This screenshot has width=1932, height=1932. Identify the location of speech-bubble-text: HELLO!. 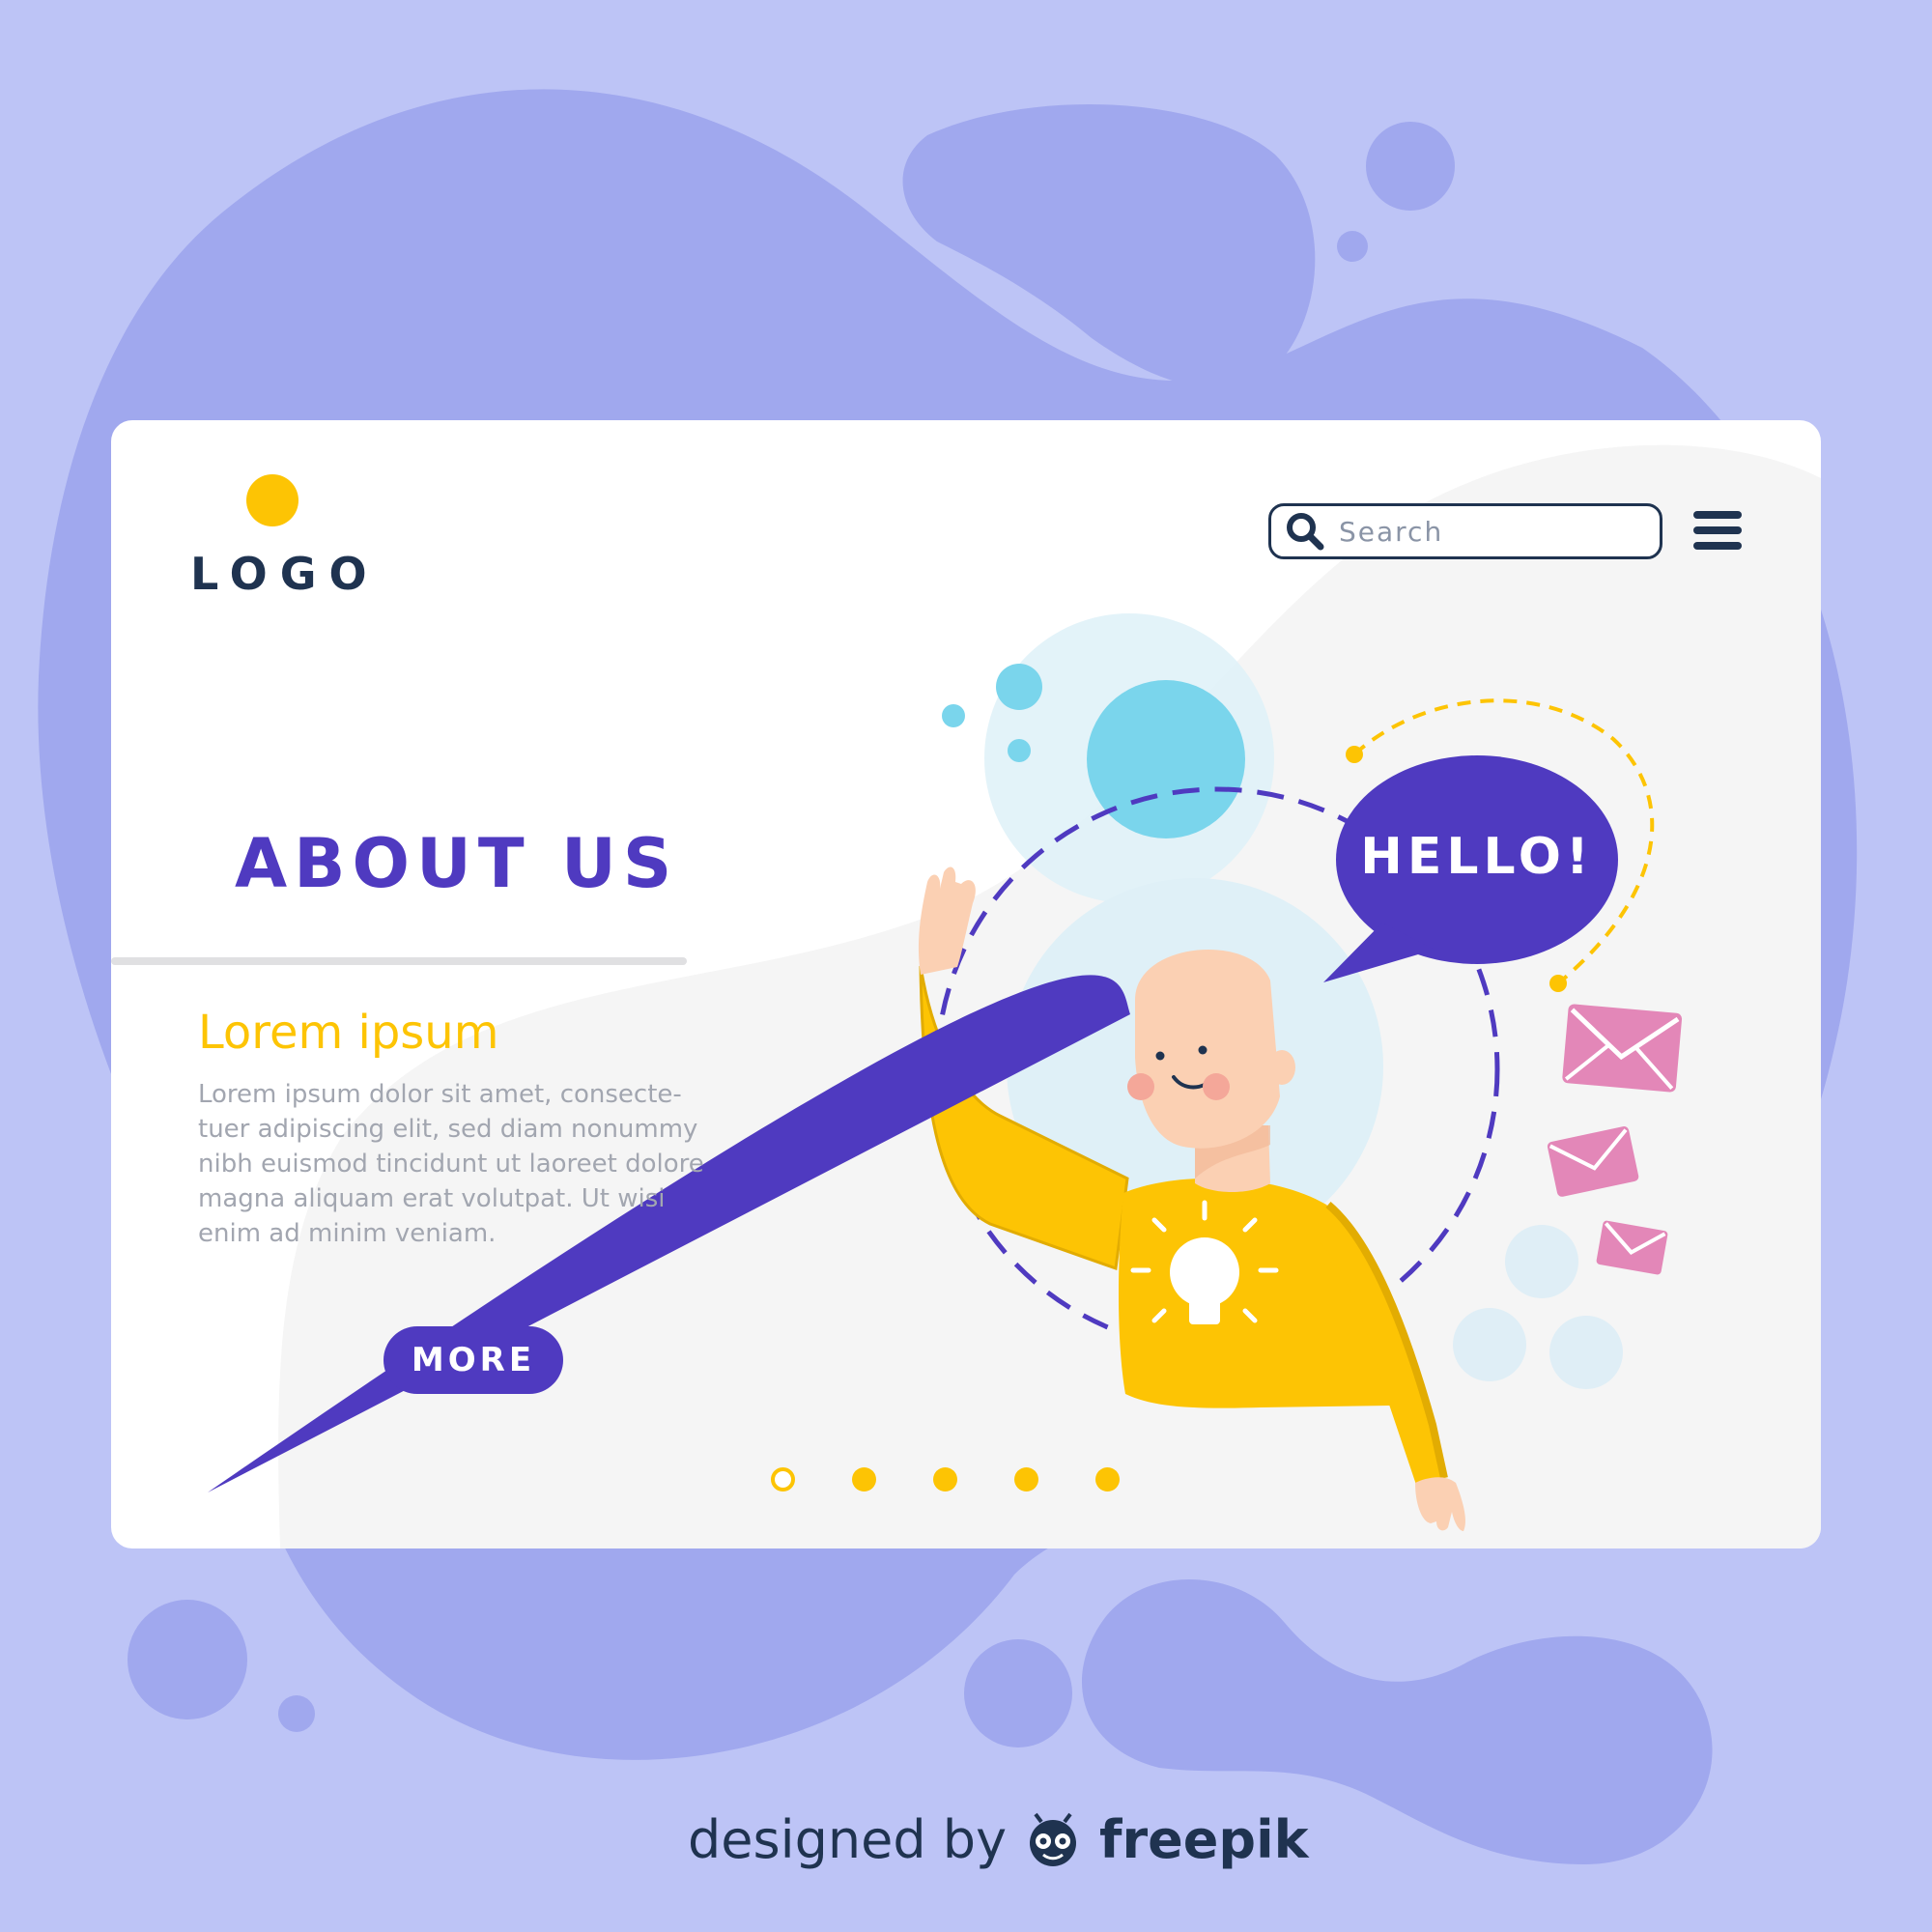
(1477, 857).